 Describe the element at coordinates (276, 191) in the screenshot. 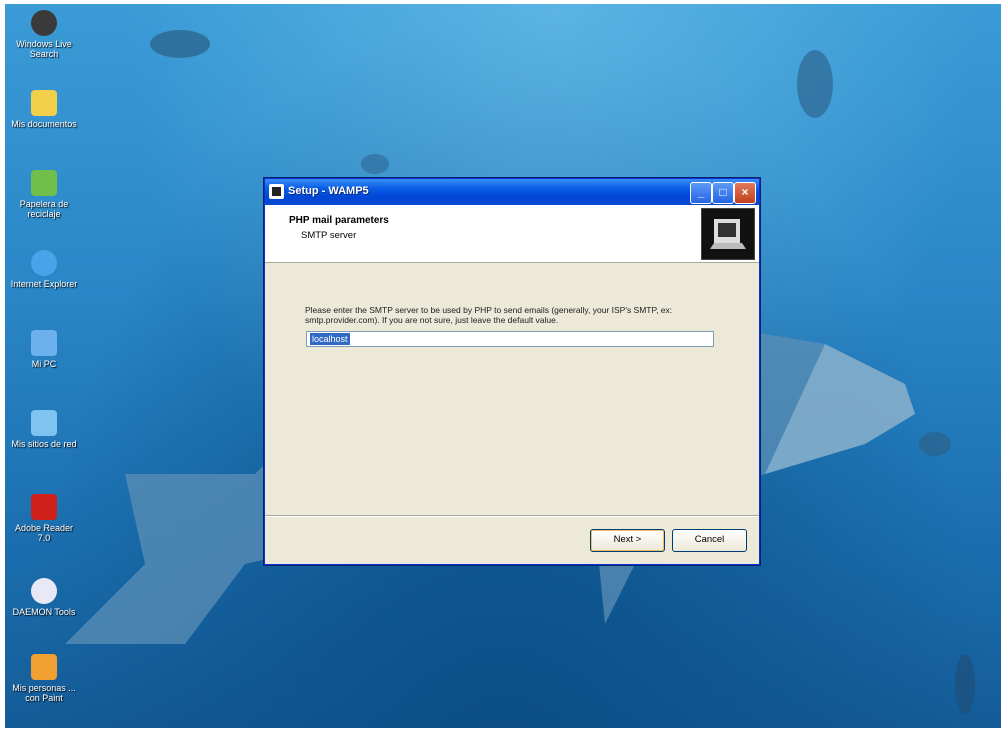

I see `setup-app-icon` at that location.